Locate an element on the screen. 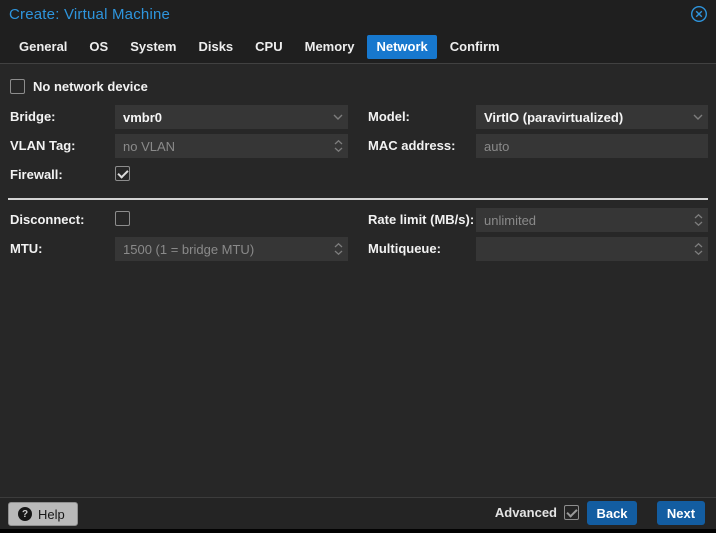 The width and height of the screenshot is (716, 533). back-button: Back is located at coordinates (612, 513).